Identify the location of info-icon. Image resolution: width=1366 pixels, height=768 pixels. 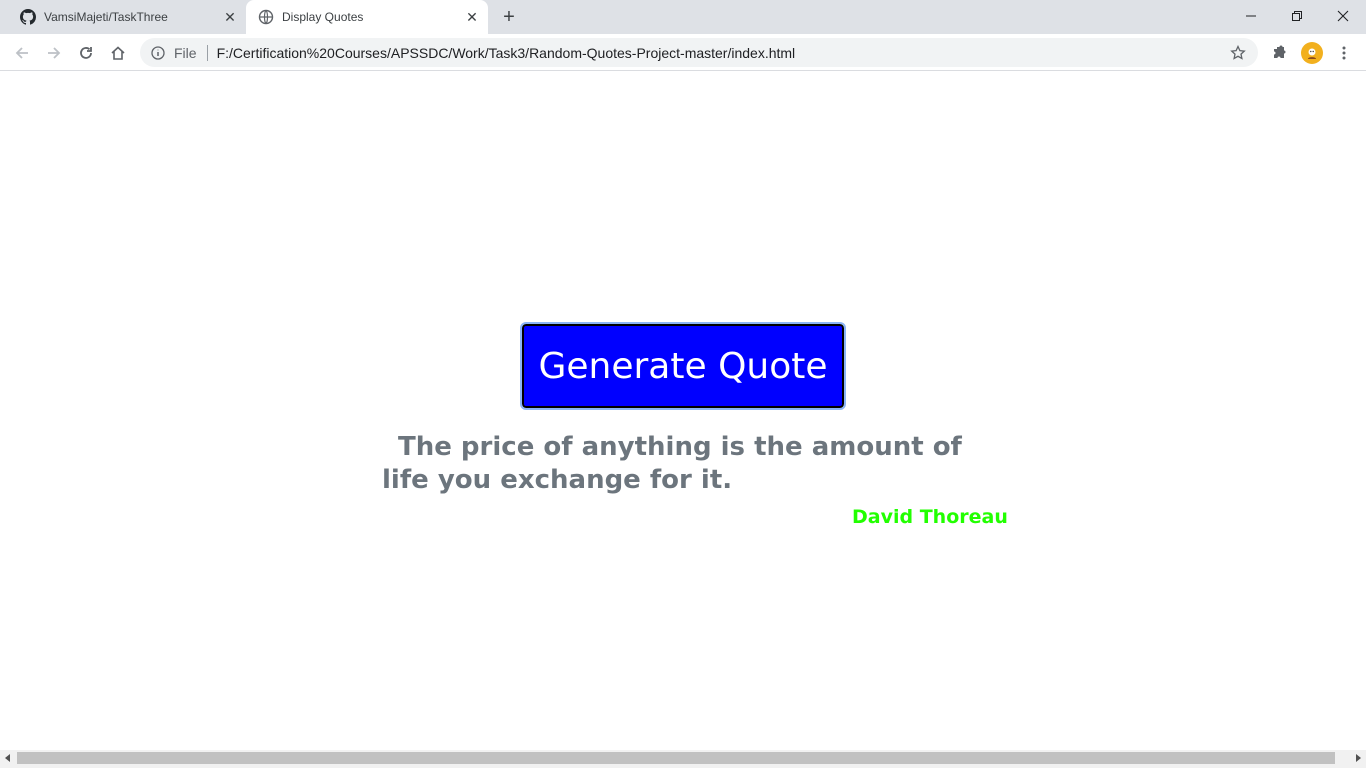
(158, 53).